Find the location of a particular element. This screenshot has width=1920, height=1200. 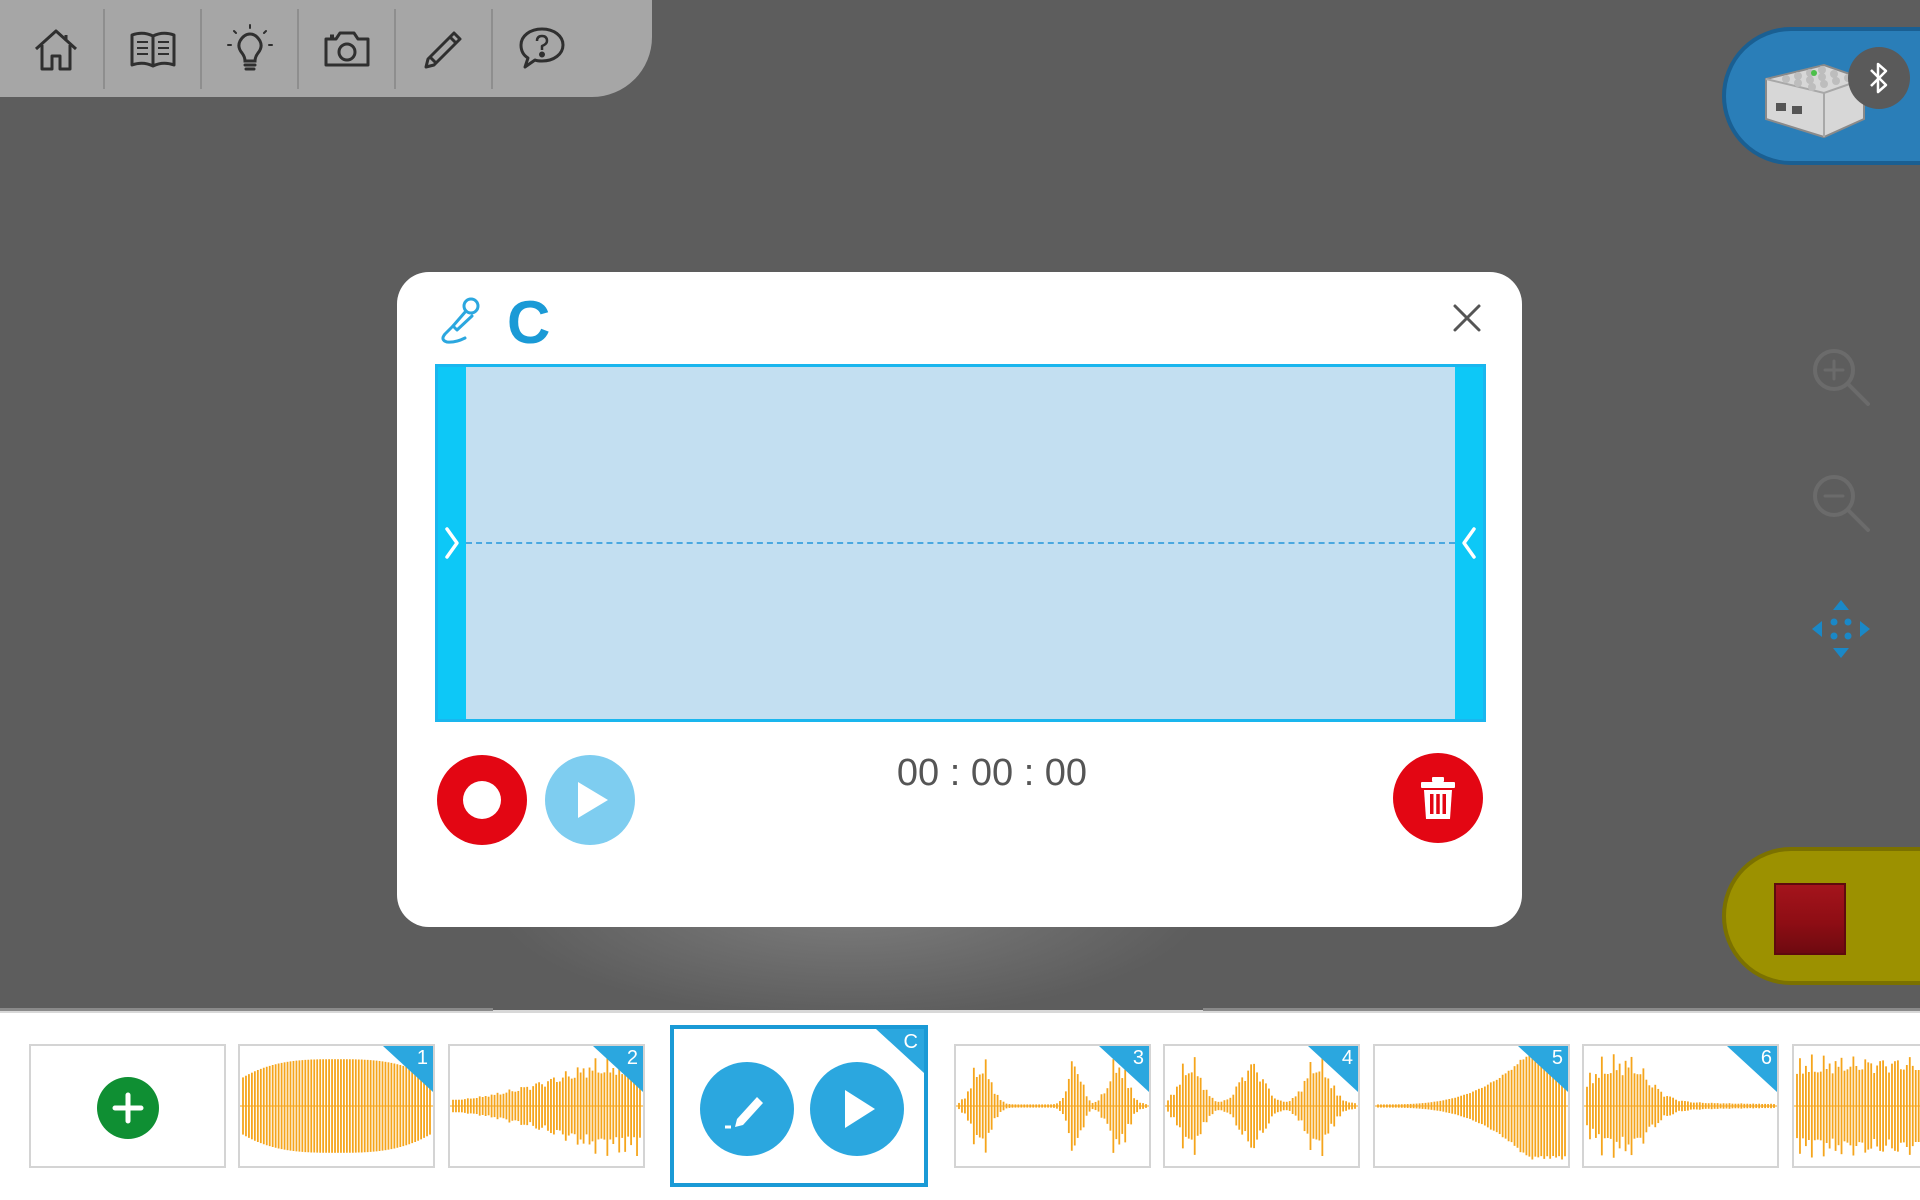

stop-button is located at coordinates (1821, 916).